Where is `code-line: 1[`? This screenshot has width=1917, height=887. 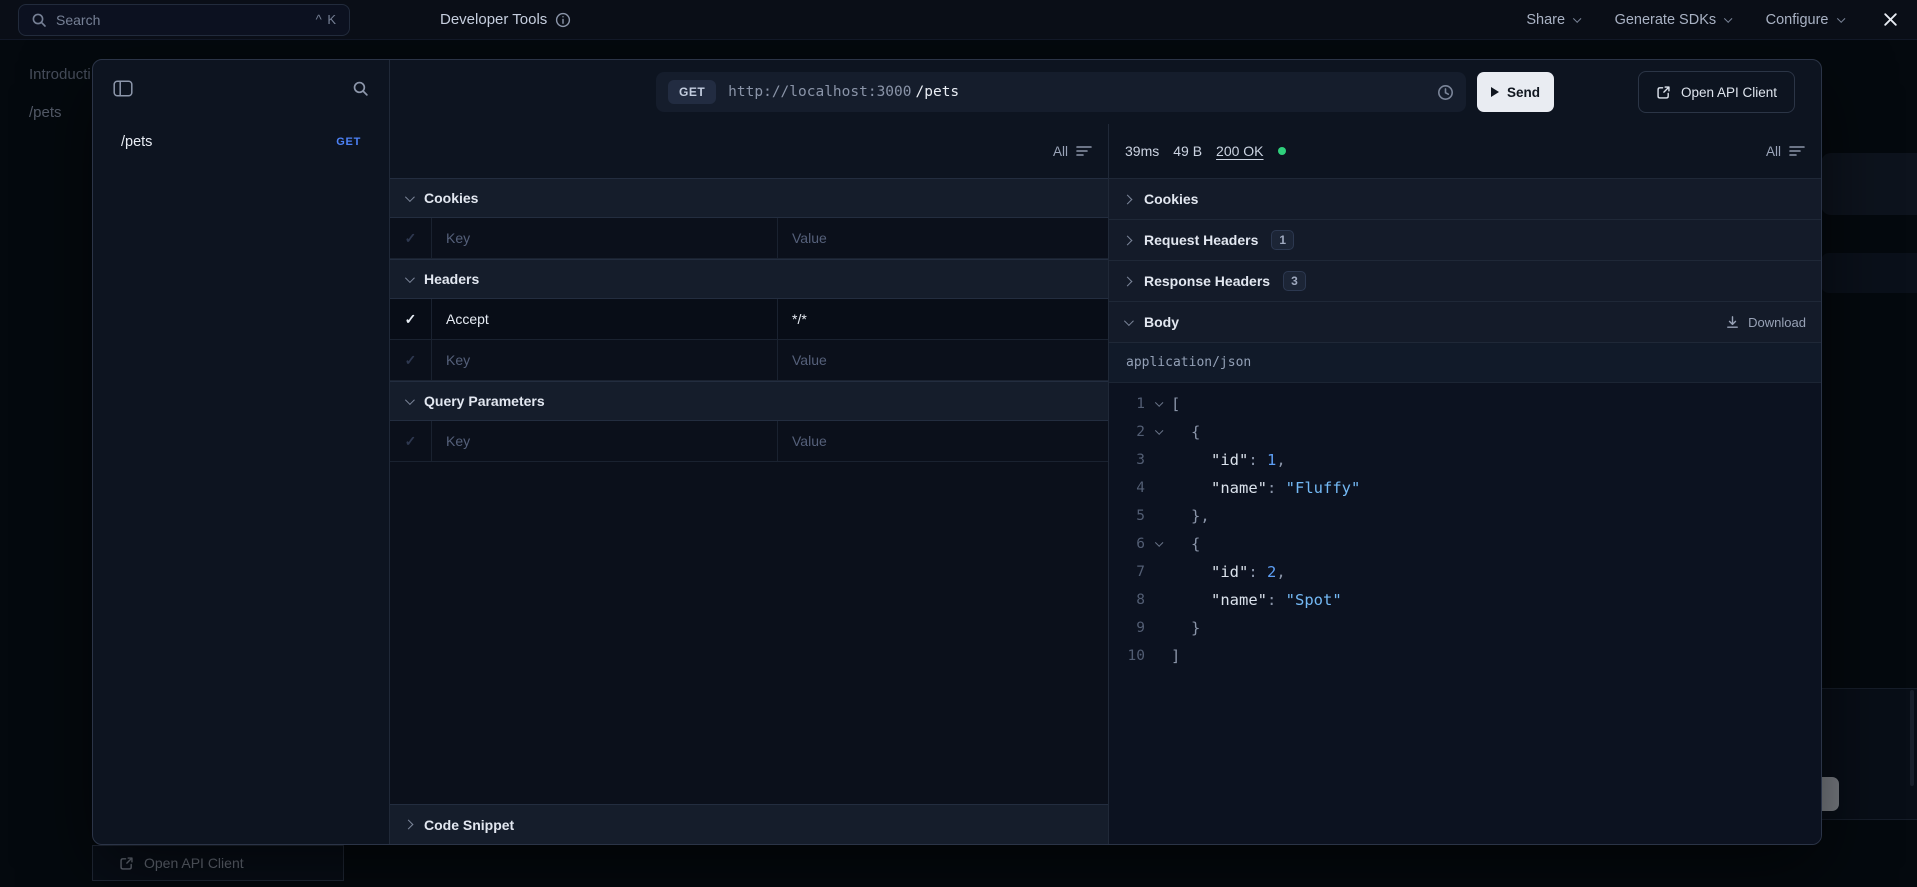 code-line: 1[ is located at coordinates (1465, 404).